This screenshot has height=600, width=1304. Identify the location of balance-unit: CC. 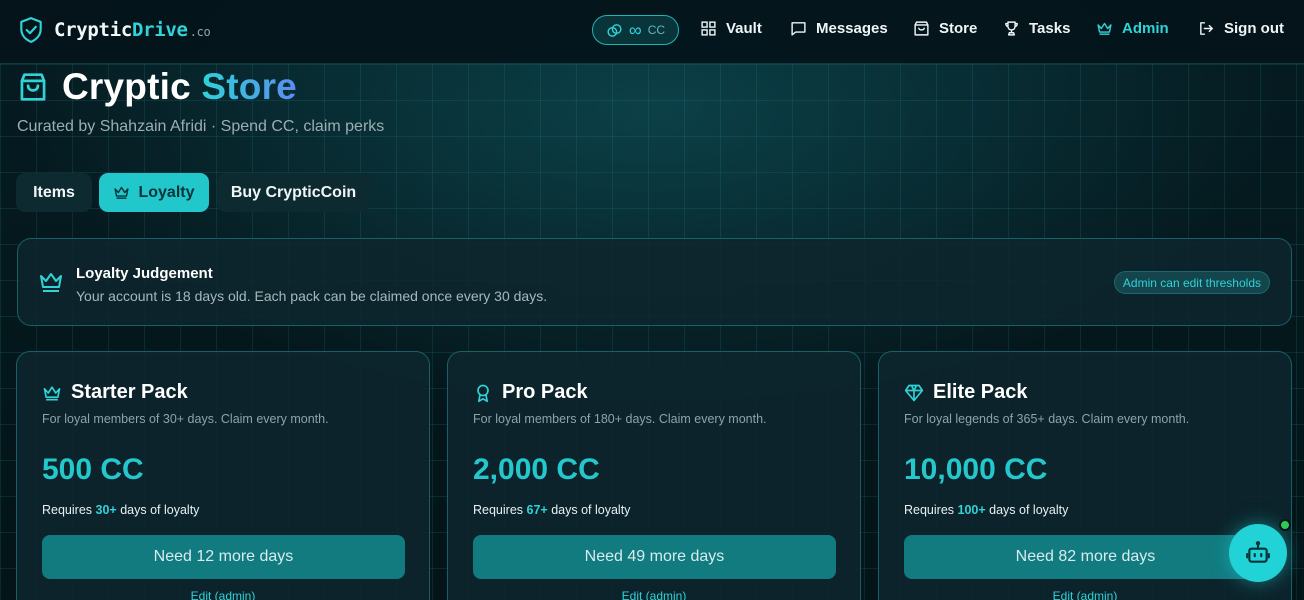
(656, 30).